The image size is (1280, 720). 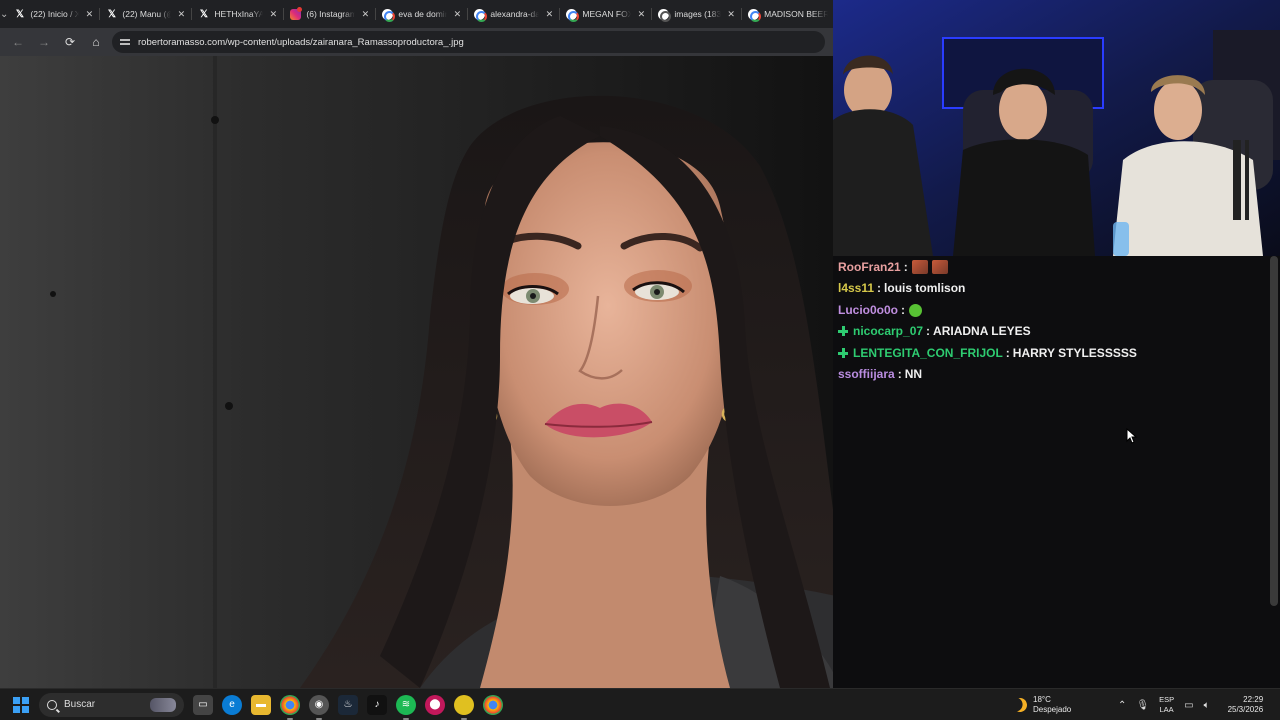 What do you see at coordinates (1074, 353) in the screenshot?
I see `chat-text: HARRY STYLESSSSS` at bounding box center [1074, 353].